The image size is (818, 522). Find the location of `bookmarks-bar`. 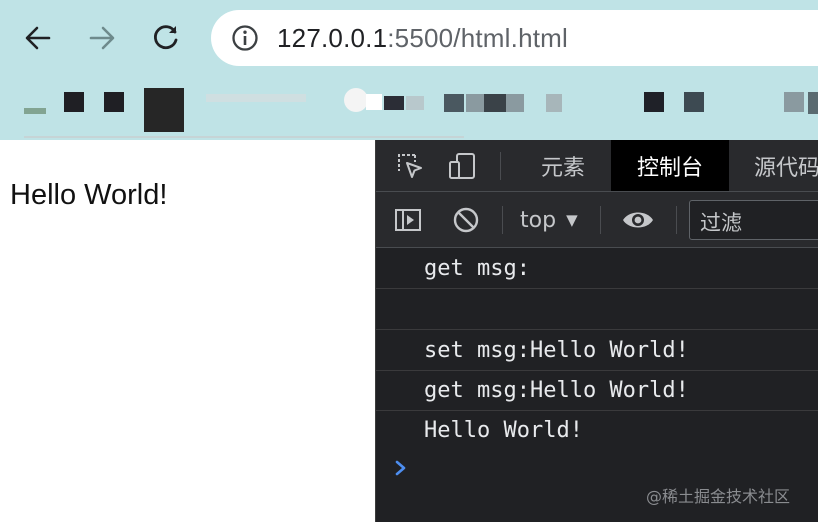

bookmarks-bar is located at coordinates (409, 106).